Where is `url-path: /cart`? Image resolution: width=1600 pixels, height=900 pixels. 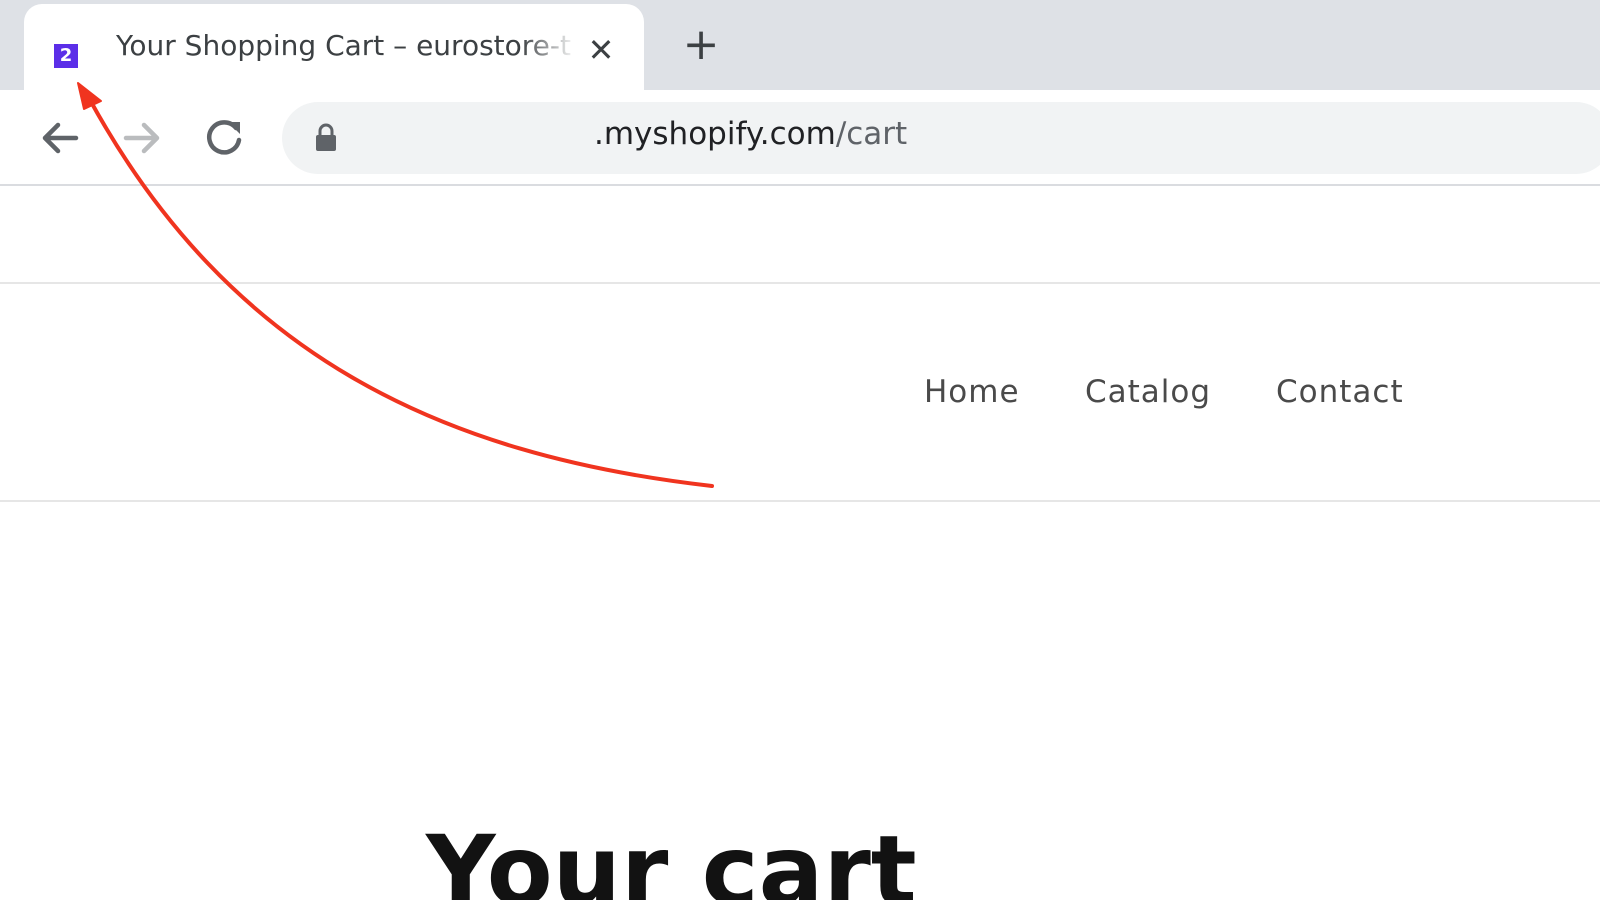
url-path: /cart is located at coordinates (871, 134).